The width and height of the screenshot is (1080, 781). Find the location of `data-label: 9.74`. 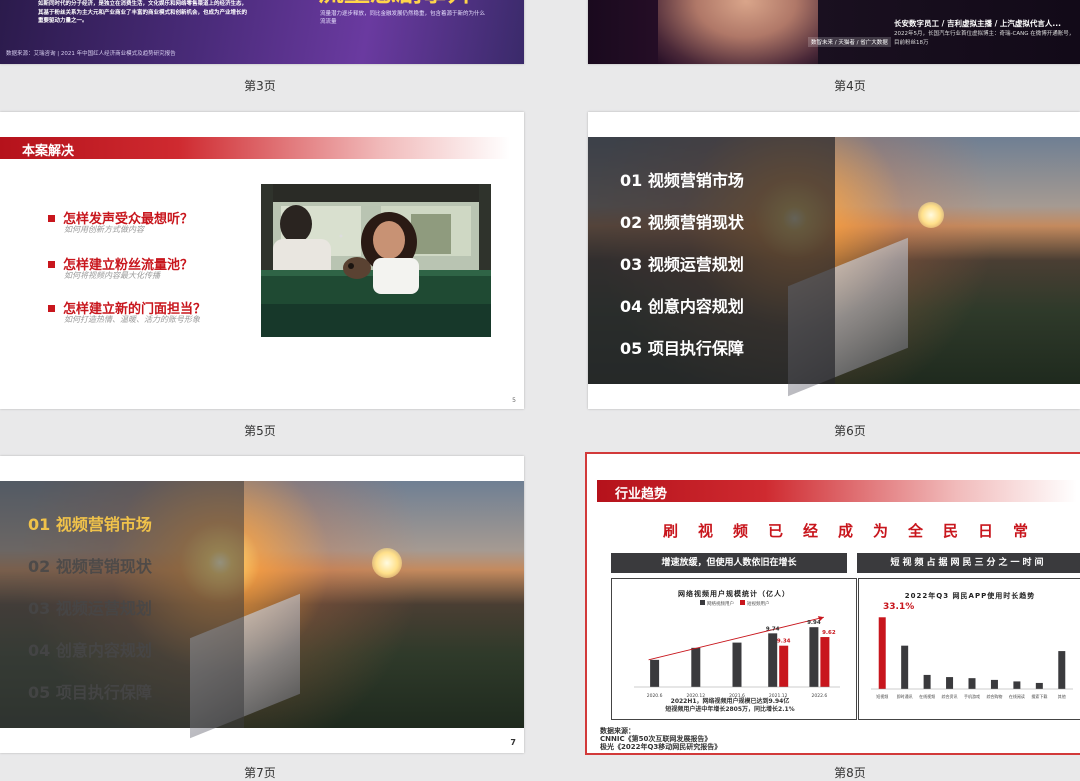

data-label: 9.74 is located at coordinates (773, 629).